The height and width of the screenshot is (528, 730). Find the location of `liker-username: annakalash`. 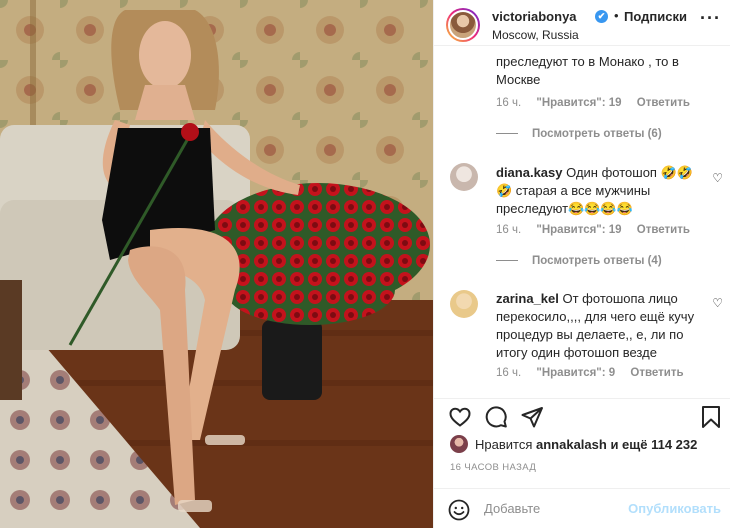

liker-username: annakalash is located at coordinates (571, 444).